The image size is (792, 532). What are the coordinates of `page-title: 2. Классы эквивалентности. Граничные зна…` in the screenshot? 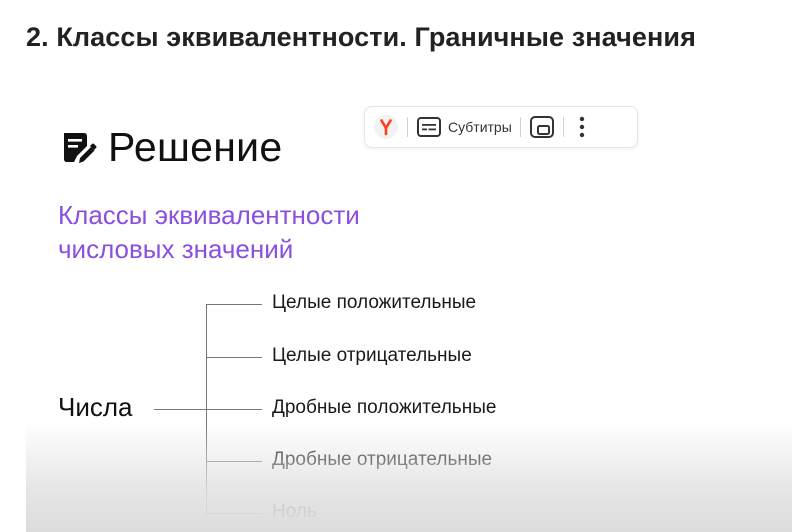 It's located at (361, 37).